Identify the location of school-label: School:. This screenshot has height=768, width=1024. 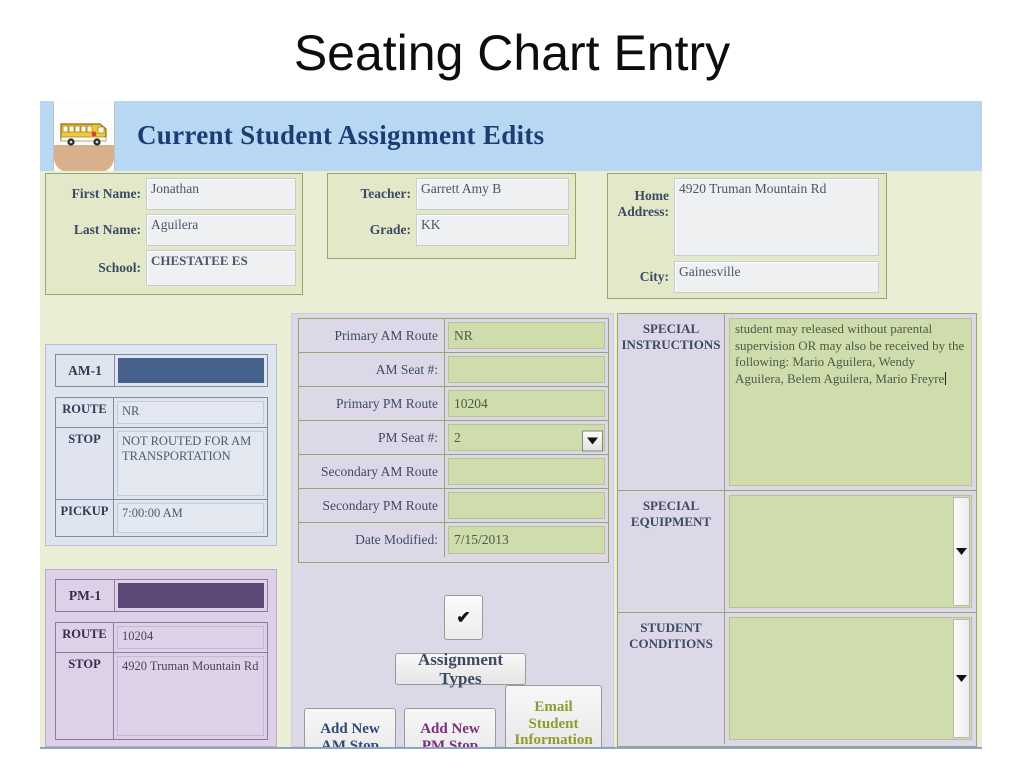
(119, 267).